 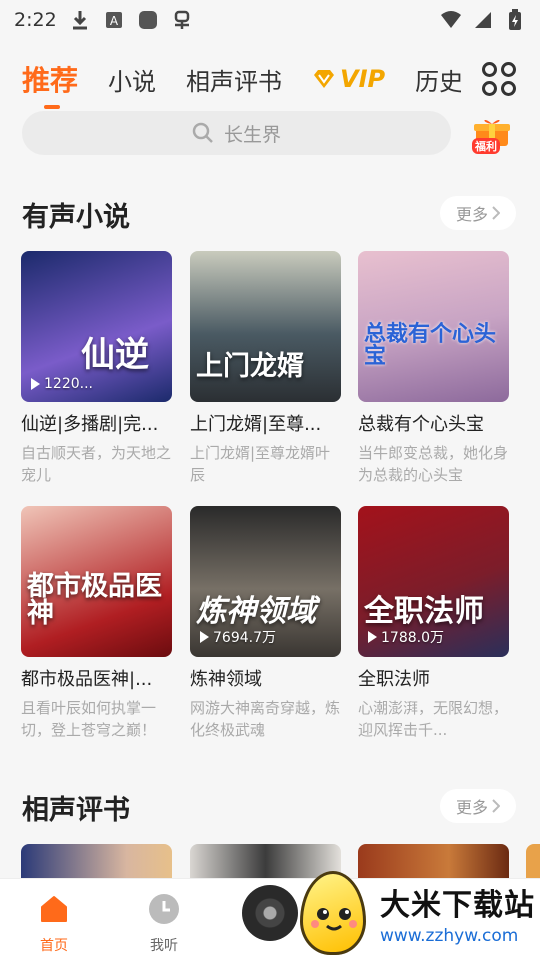 I want to click on more-button-crosstalk: 更多, so click(x=478, y=806).